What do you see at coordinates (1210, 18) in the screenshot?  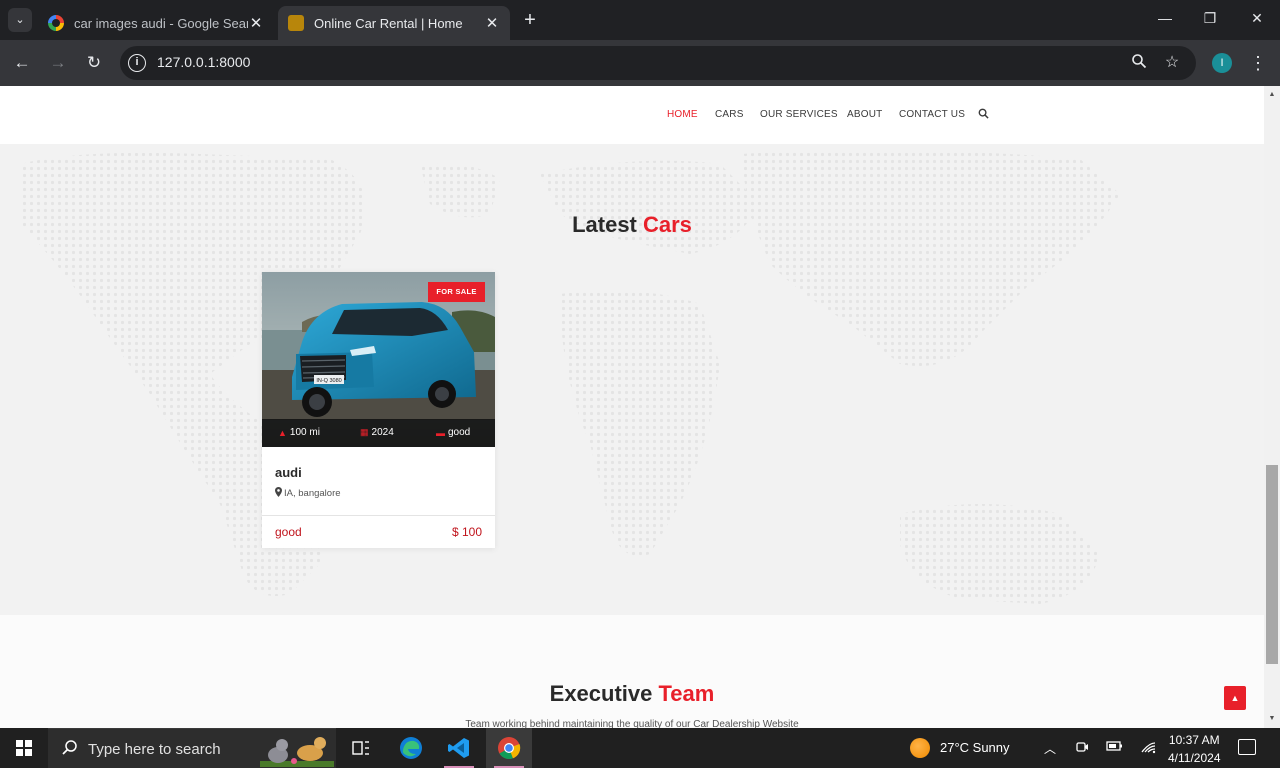 I see `restore-button: ❐` at bounding box center [1210, 18].